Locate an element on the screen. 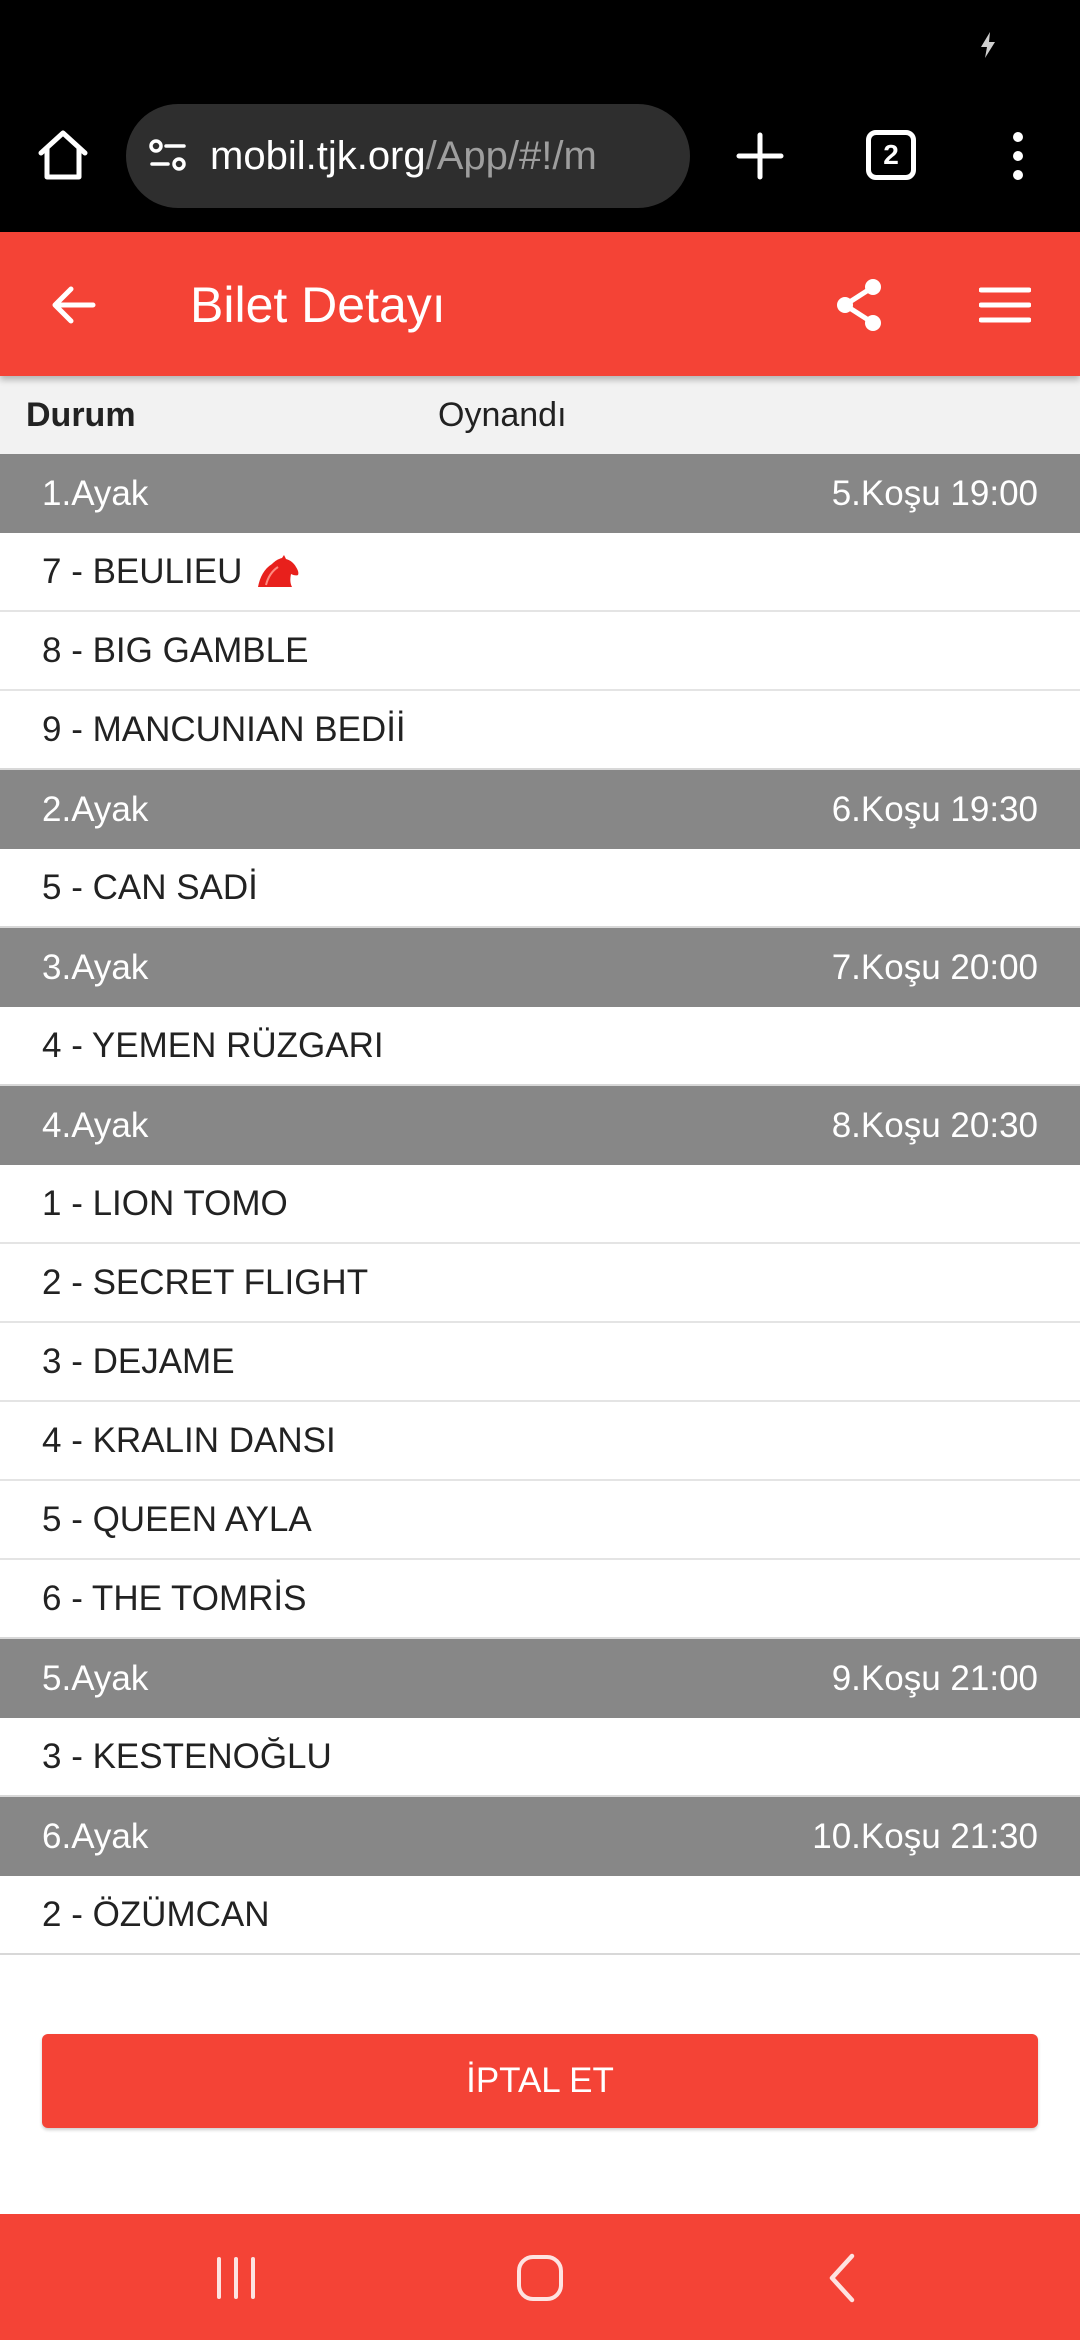 This screenshot has width=1080, height=2340. leg-label: 5.Ayak is located at coordinates (95, 1678).